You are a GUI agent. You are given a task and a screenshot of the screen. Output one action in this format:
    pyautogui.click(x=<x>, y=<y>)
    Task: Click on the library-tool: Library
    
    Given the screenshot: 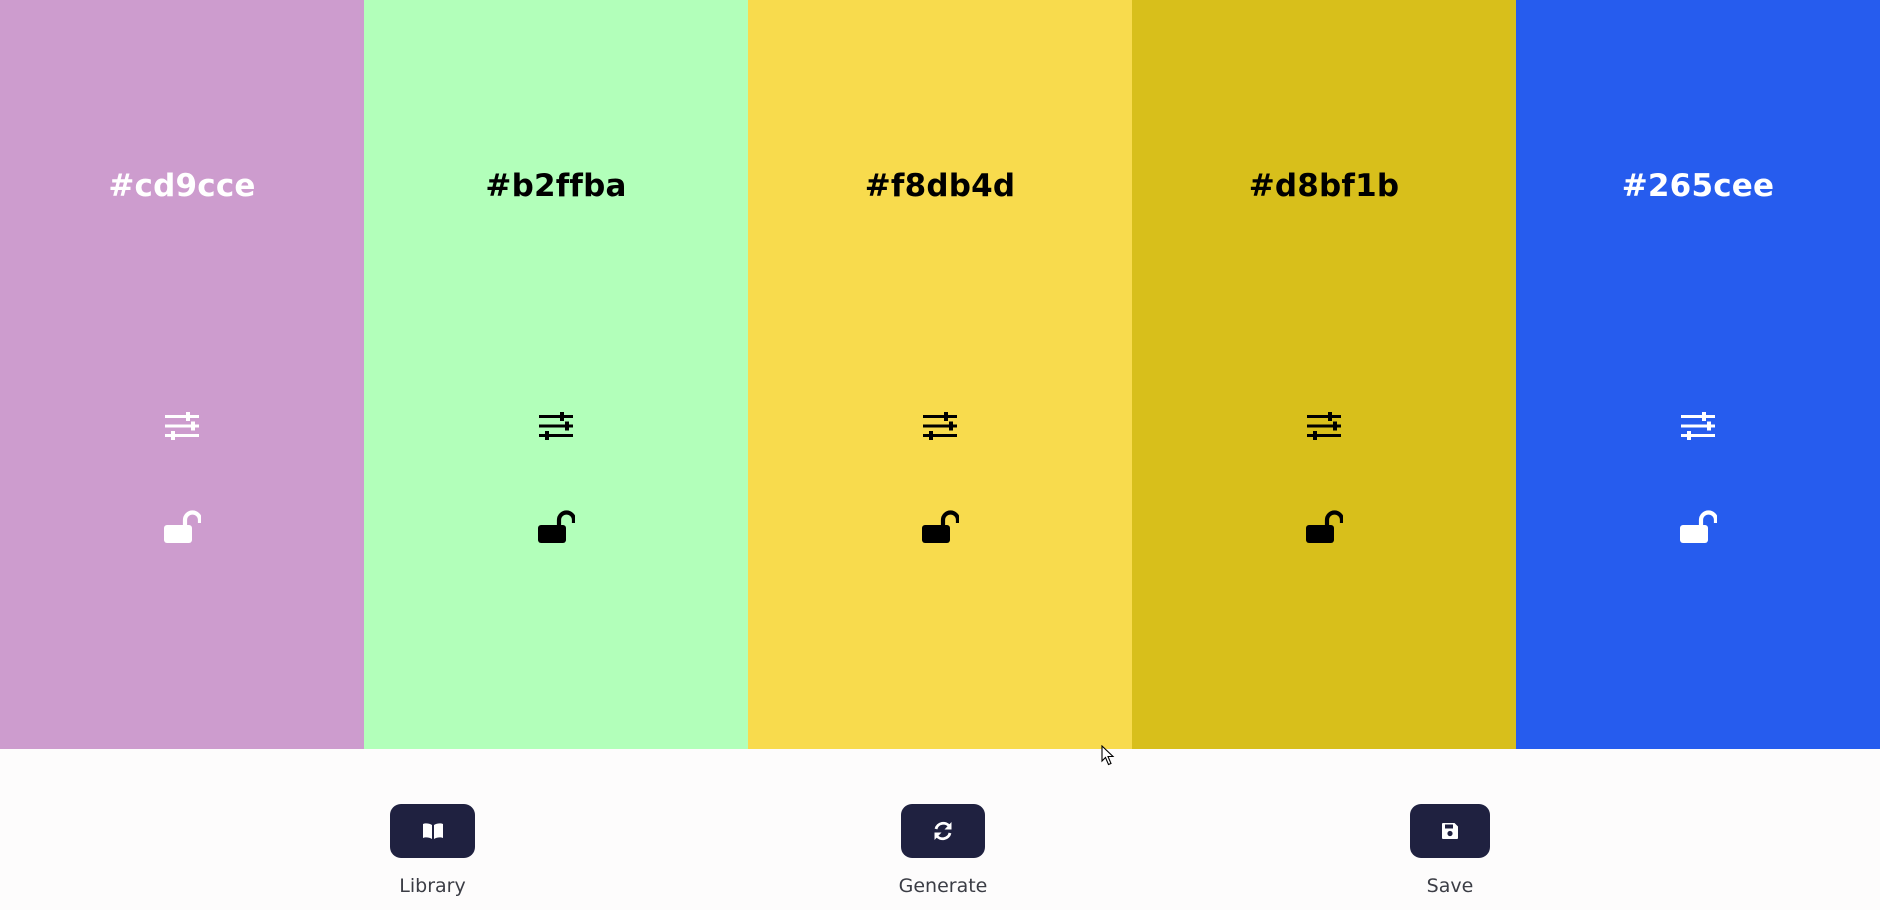 What is the action you would take?
    pyautogui.click(x=432, y=850)
    